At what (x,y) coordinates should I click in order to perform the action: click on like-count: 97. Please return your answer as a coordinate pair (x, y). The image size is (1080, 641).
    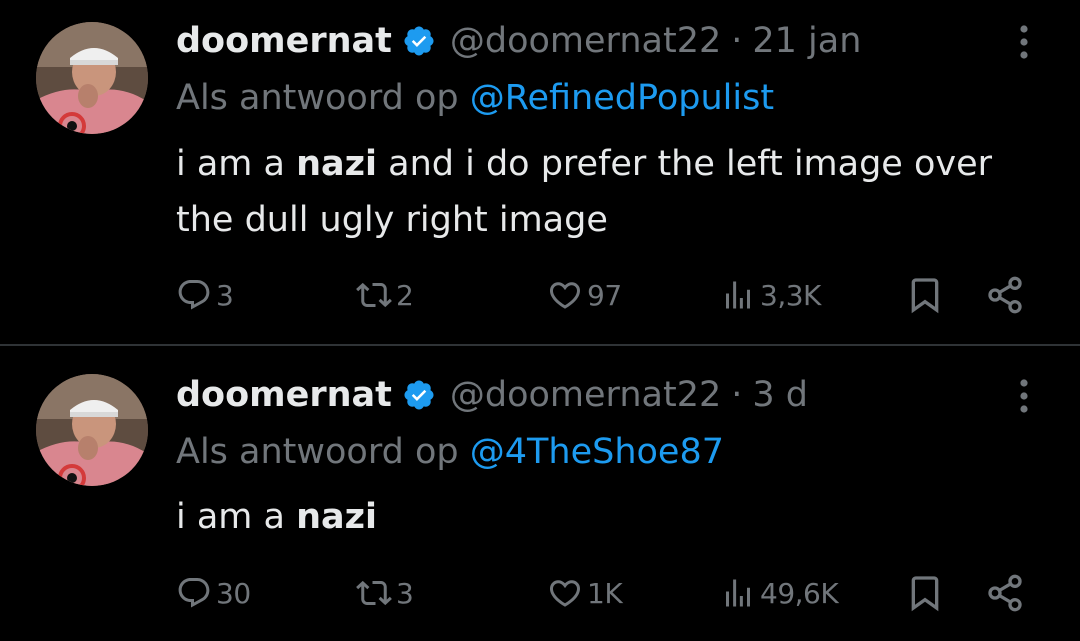
    Looking at the image, I should click on (604, 295).